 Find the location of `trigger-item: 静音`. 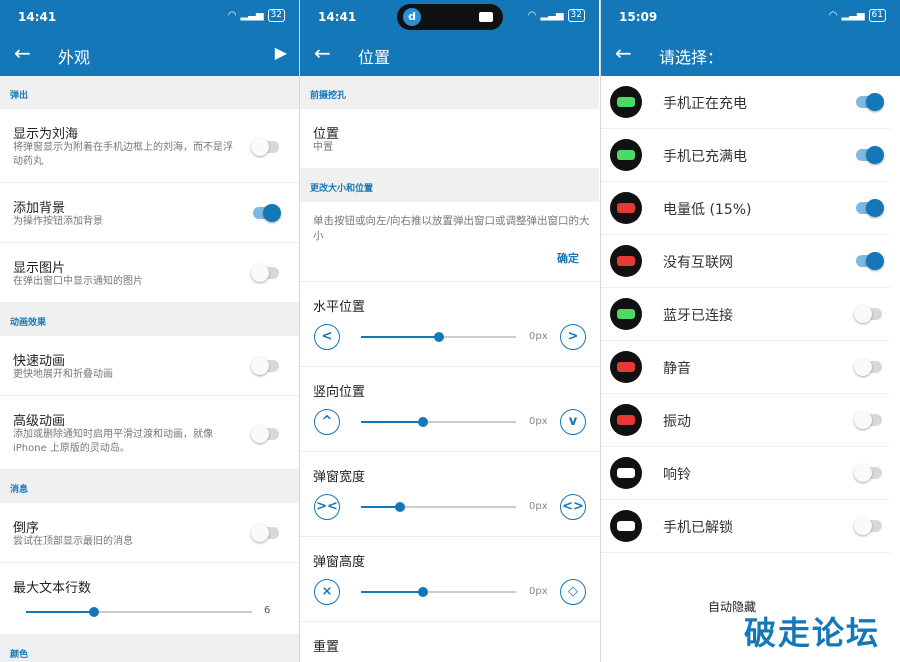

trigger-item: 静音 is located at coordinates (745, 367).